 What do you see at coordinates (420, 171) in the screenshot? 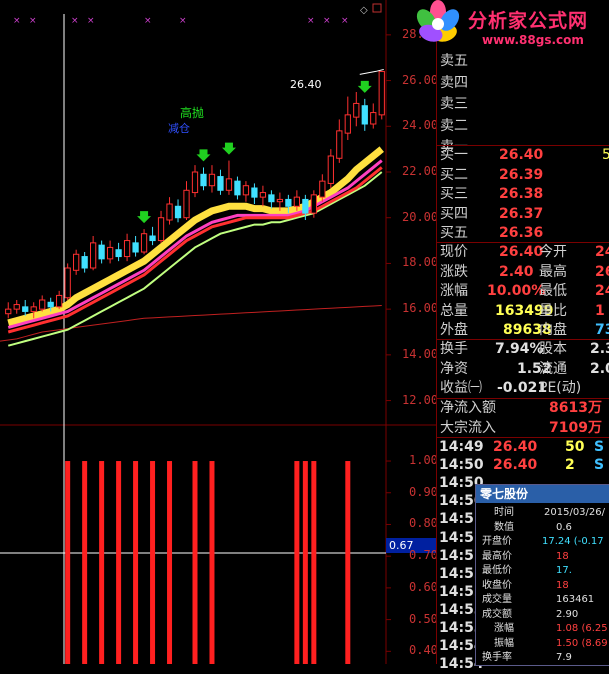
I see `price-tick-label: 22.00` at bounding box center [420, 171].